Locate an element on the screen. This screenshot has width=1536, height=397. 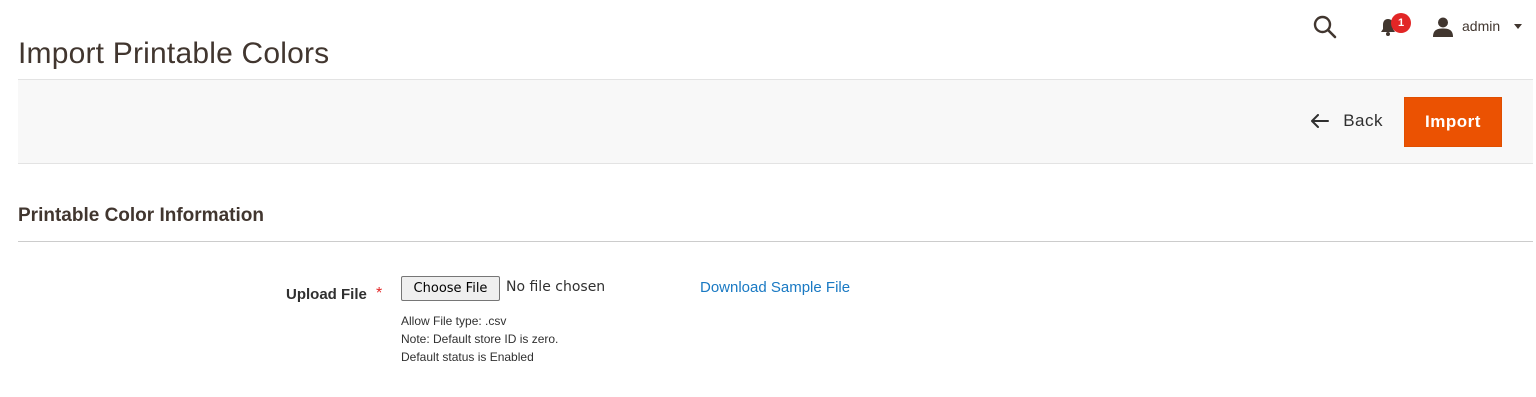
header-actions: 1 admin is located at coordinates (1406, 27).